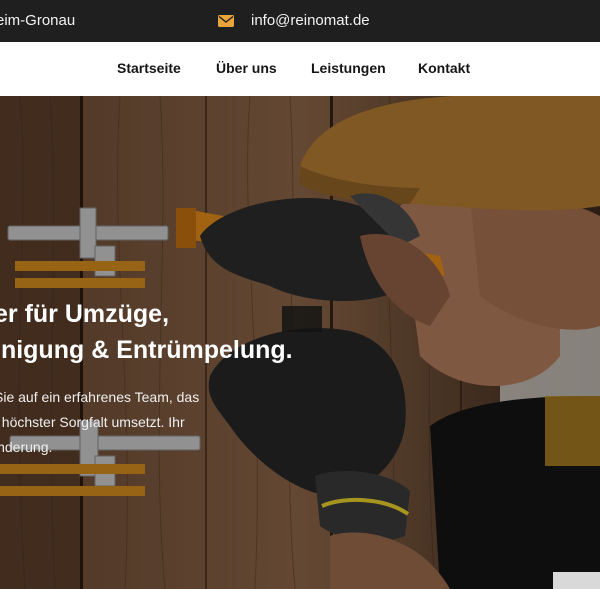  What do you see at coordinates (576, 580) in the screenshot?
I see `scroll-to-top-button` at bounding box center [576, 580].